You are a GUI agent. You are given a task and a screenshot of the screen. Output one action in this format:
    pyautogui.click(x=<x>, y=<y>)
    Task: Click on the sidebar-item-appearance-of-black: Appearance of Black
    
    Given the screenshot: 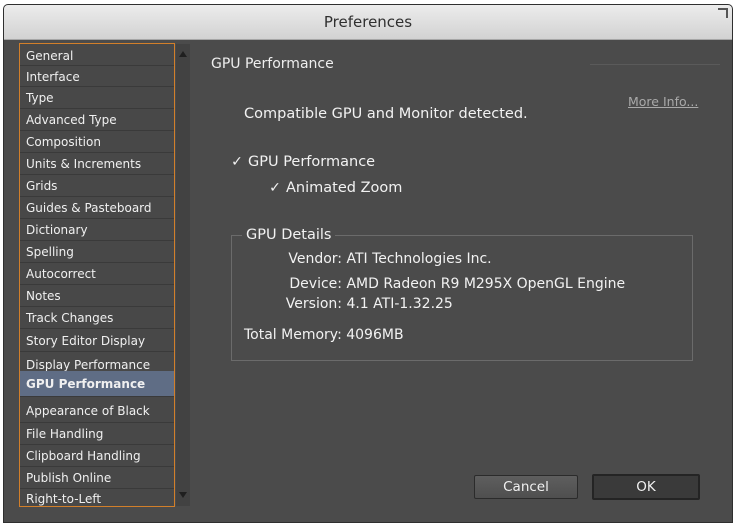 What is the action you would take?
    pyautogui.click(x=97, y=411)
    